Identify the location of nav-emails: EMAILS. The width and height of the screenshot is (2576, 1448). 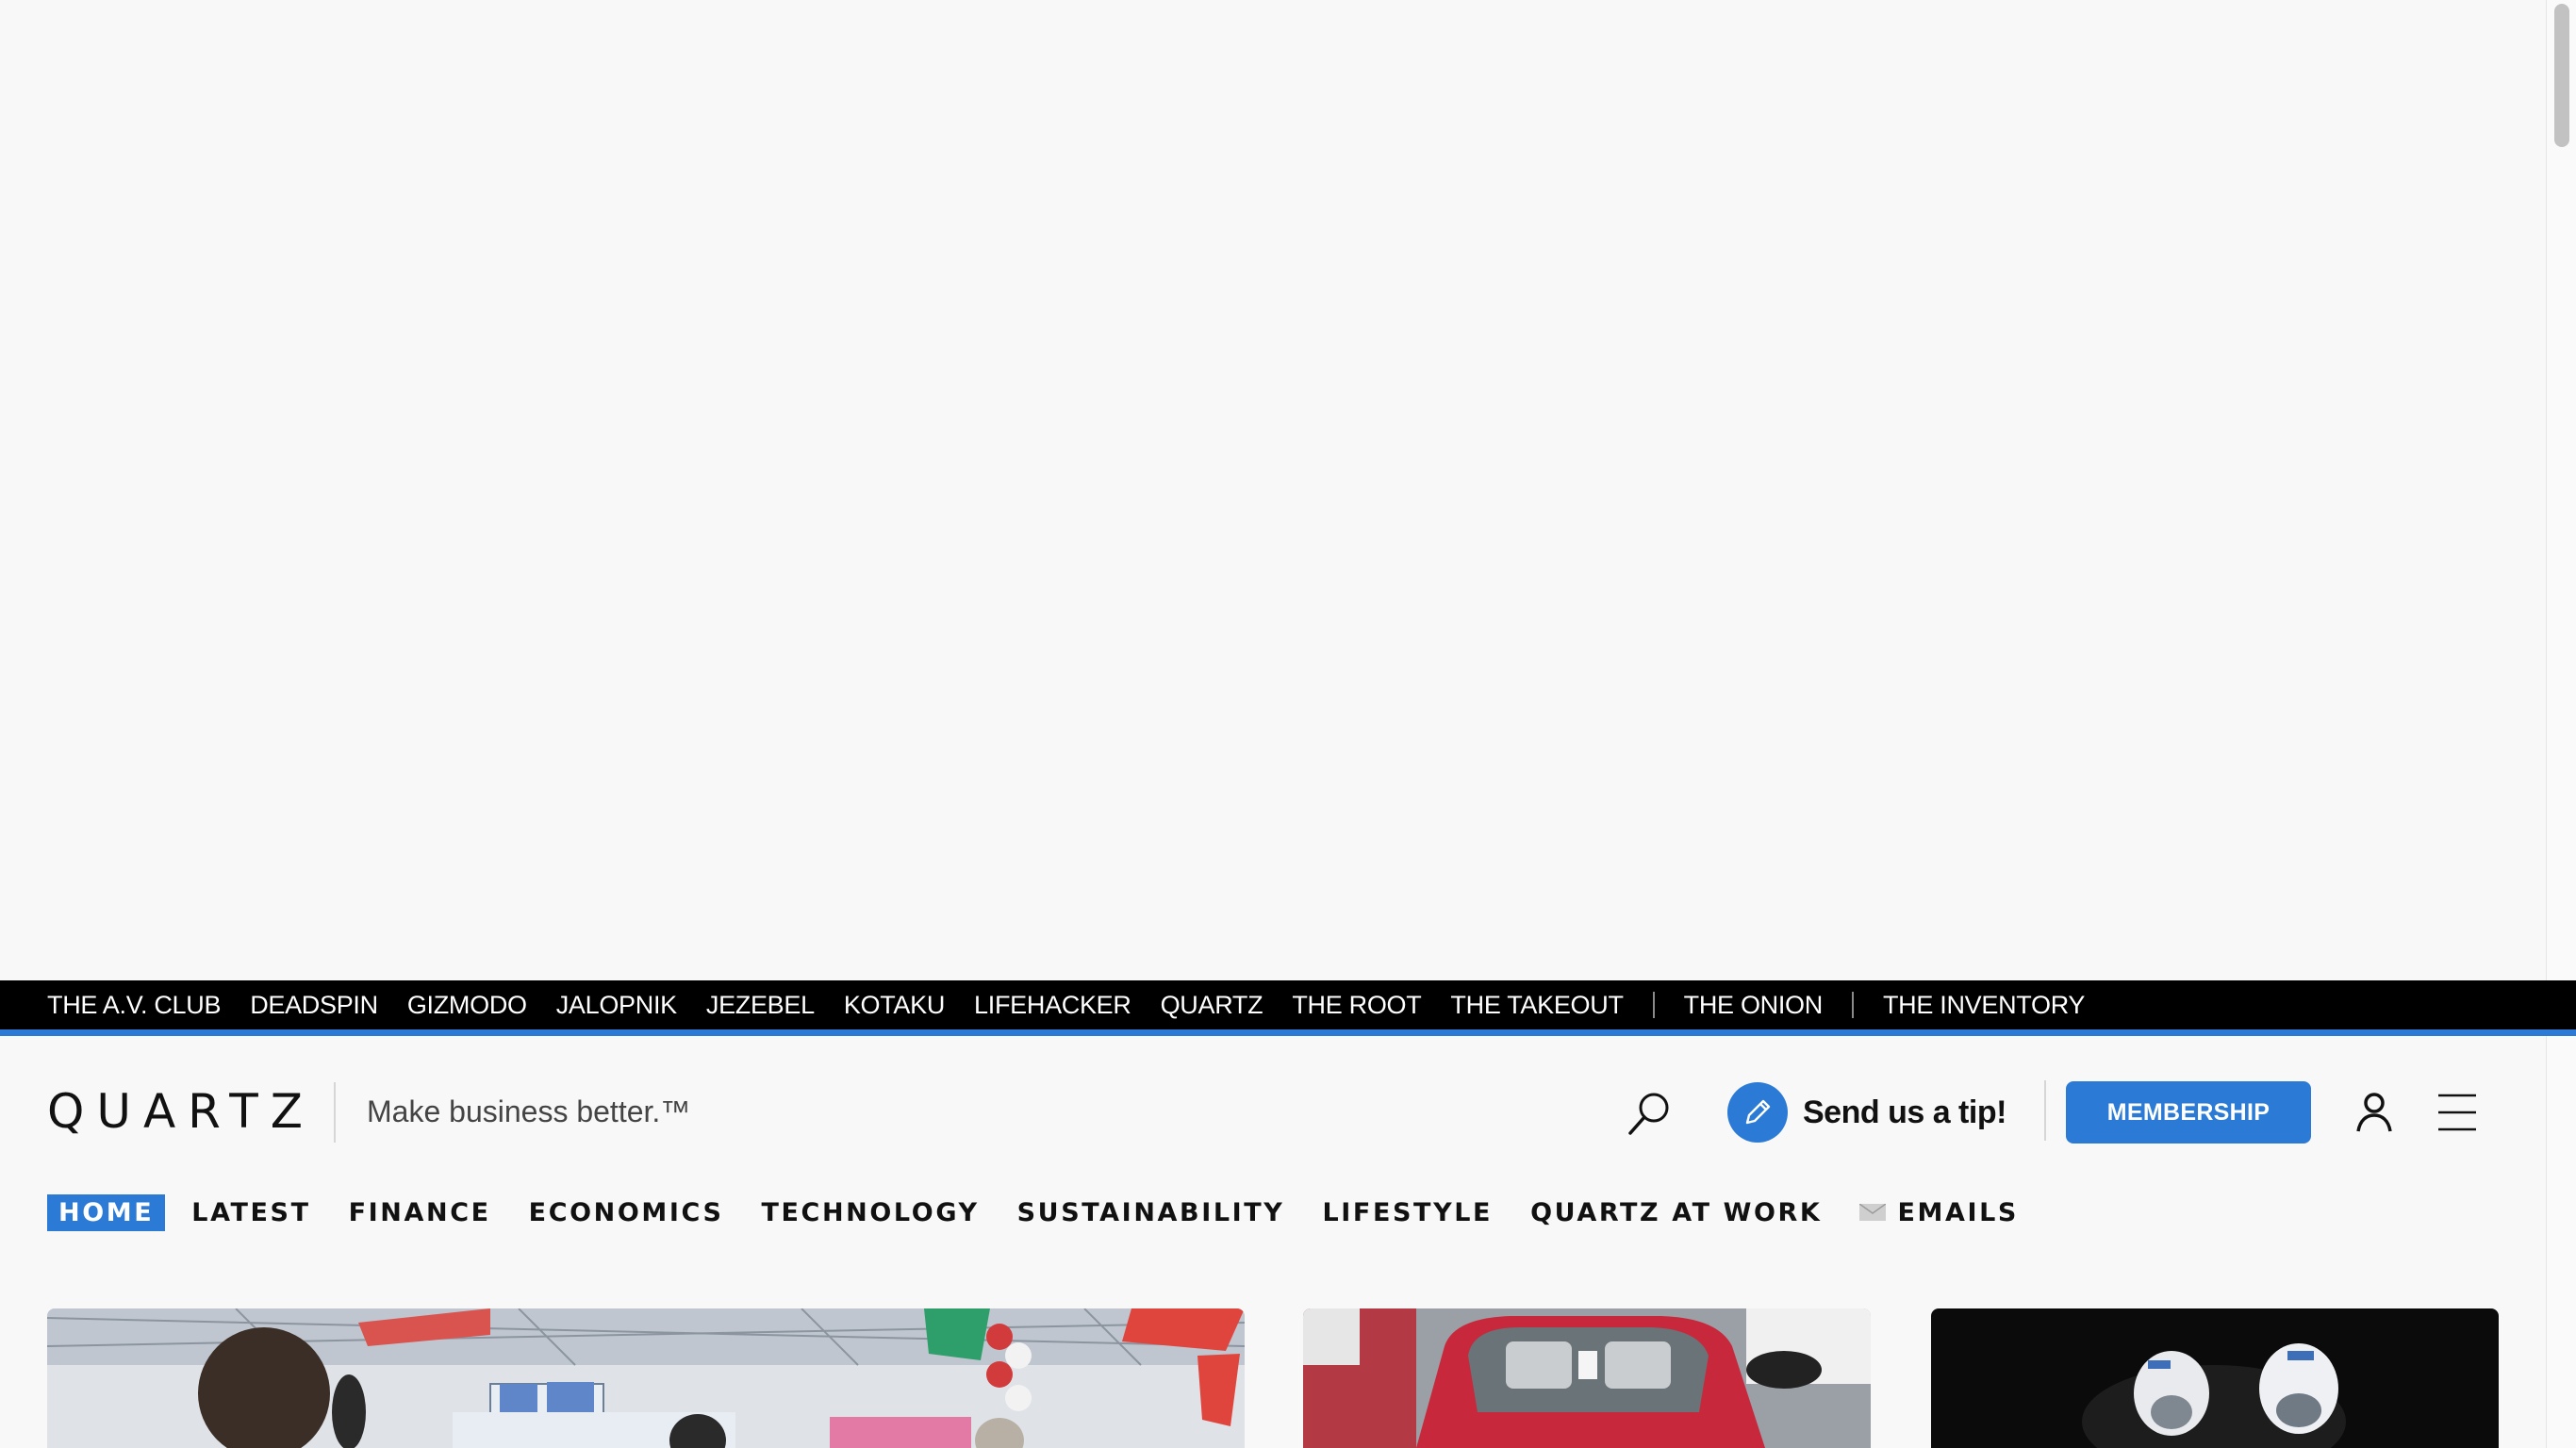
(1939, 1212).